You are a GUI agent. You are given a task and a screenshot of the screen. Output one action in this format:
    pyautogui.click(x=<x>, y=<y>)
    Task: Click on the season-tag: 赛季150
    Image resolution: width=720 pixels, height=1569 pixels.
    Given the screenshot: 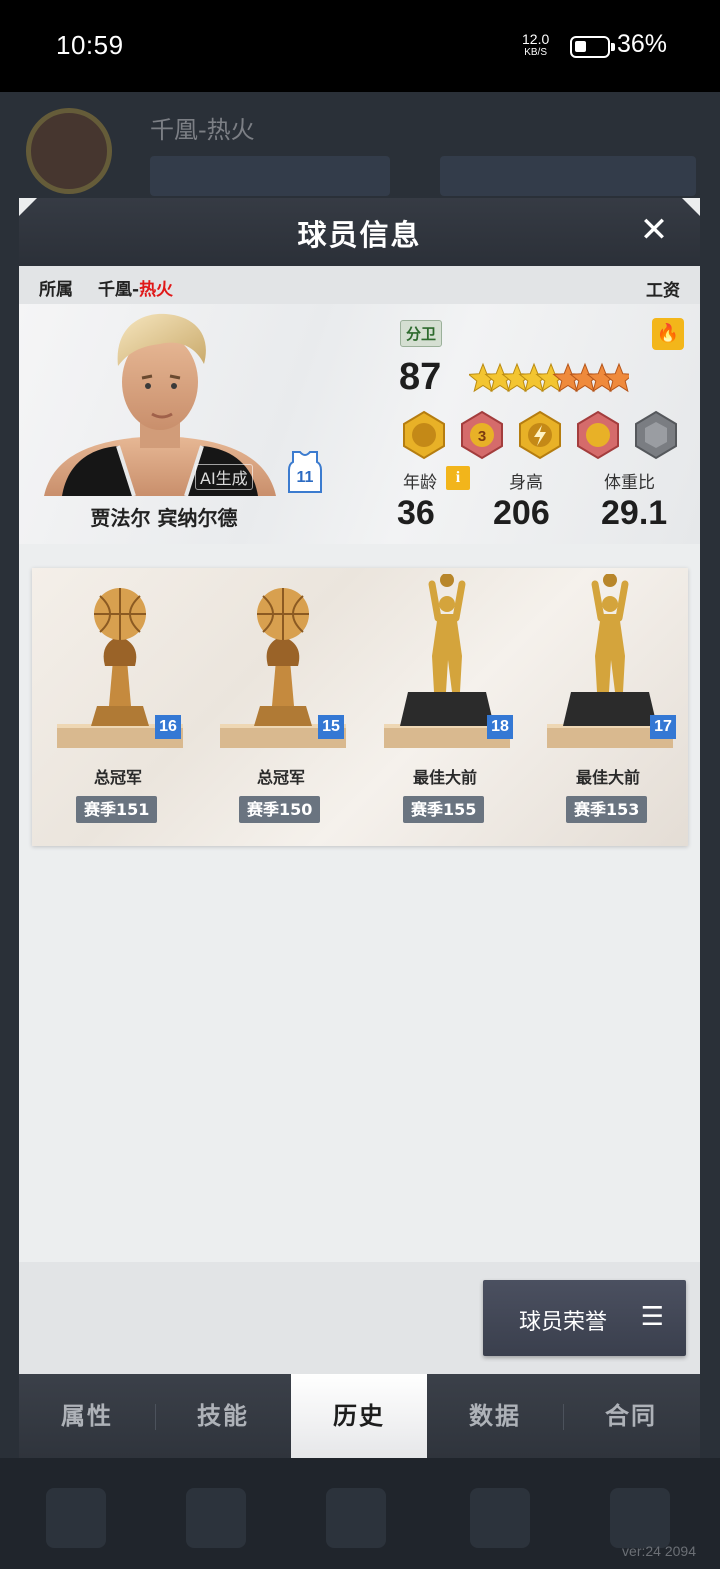 What is the action you would take?
    pyautogui.click(x=280, y=809)
    